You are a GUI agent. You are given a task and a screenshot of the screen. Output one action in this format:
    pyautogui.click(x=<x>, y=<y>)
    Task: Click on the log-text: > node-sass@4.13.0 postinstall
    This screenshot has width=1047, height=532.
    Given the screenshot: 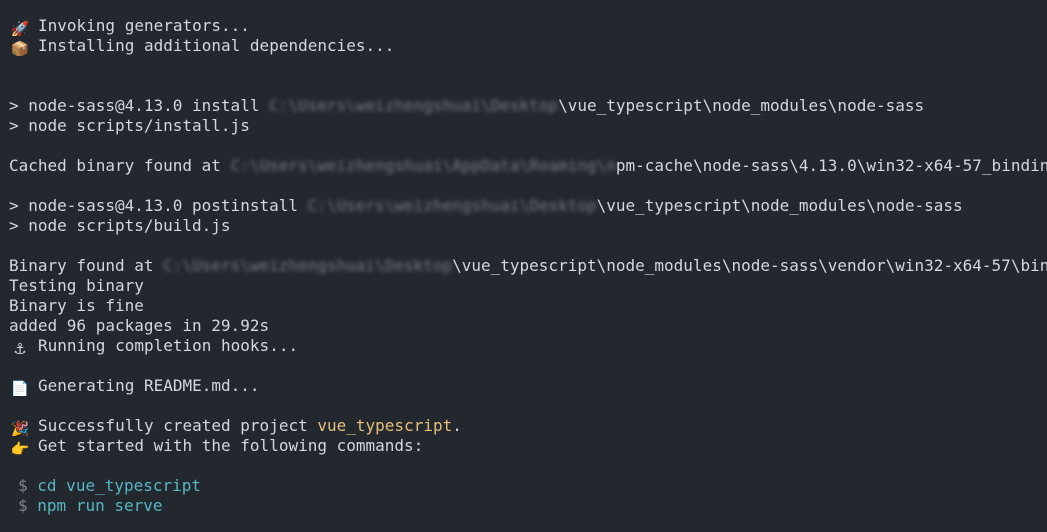 What is the action you would take?
    pyautogui.click(x=158, y=205)
    